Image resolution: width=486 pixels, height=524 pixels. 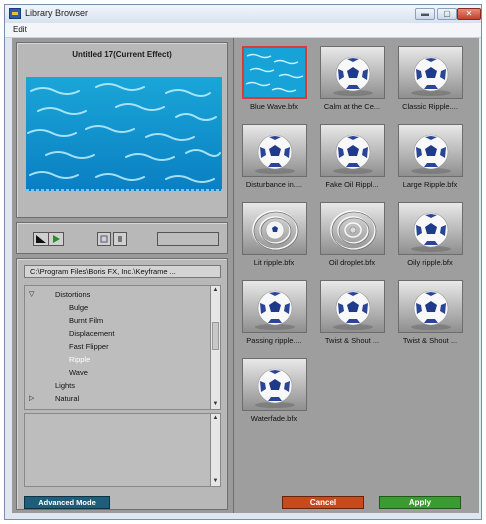 I want to click on window-title: Library Browser, so click(x=57, y=13).